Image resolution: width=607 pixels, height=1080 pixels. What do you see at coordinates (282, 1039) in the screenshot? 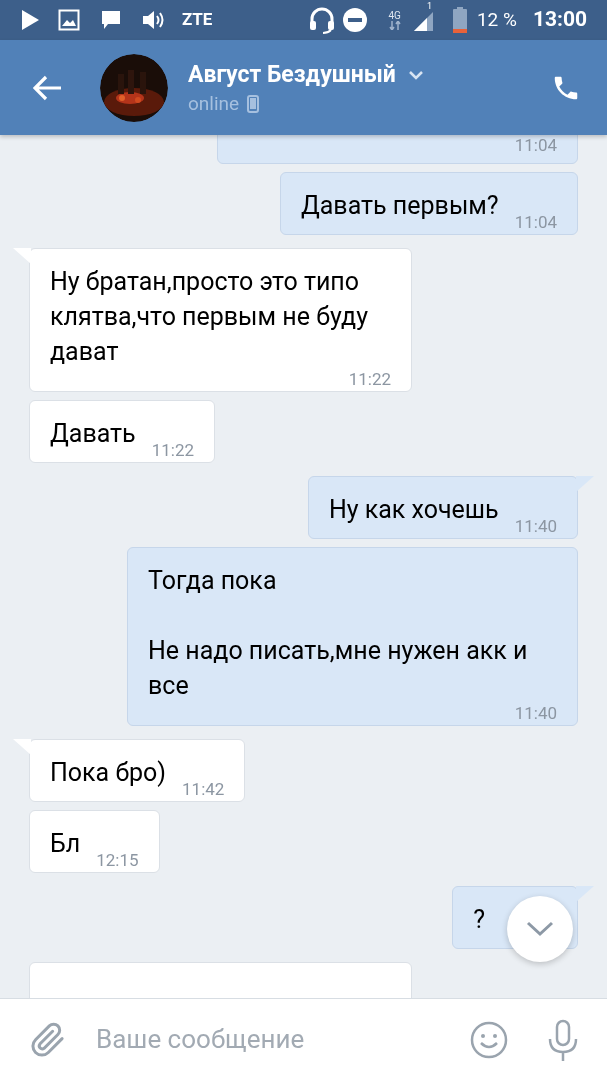
I see `message-input: Ваше сообщение` at bounding box center [282, 1039].